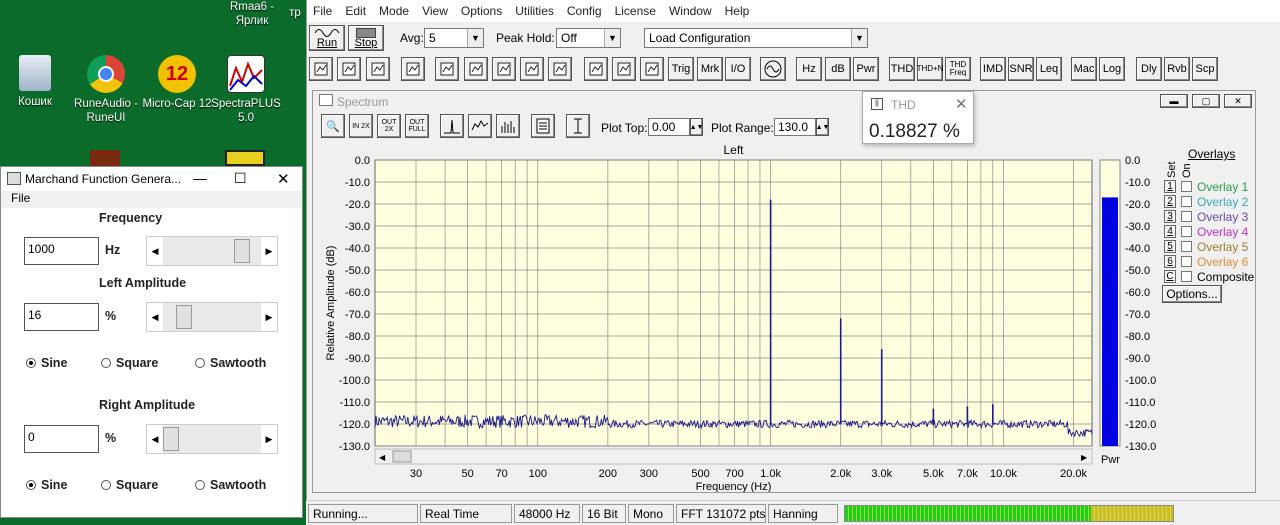 The height and width of the screenshot is (525, 1280). Describe the element at coordinates (480, 126) in the screenshot. I see `line-view-icon` at that location.